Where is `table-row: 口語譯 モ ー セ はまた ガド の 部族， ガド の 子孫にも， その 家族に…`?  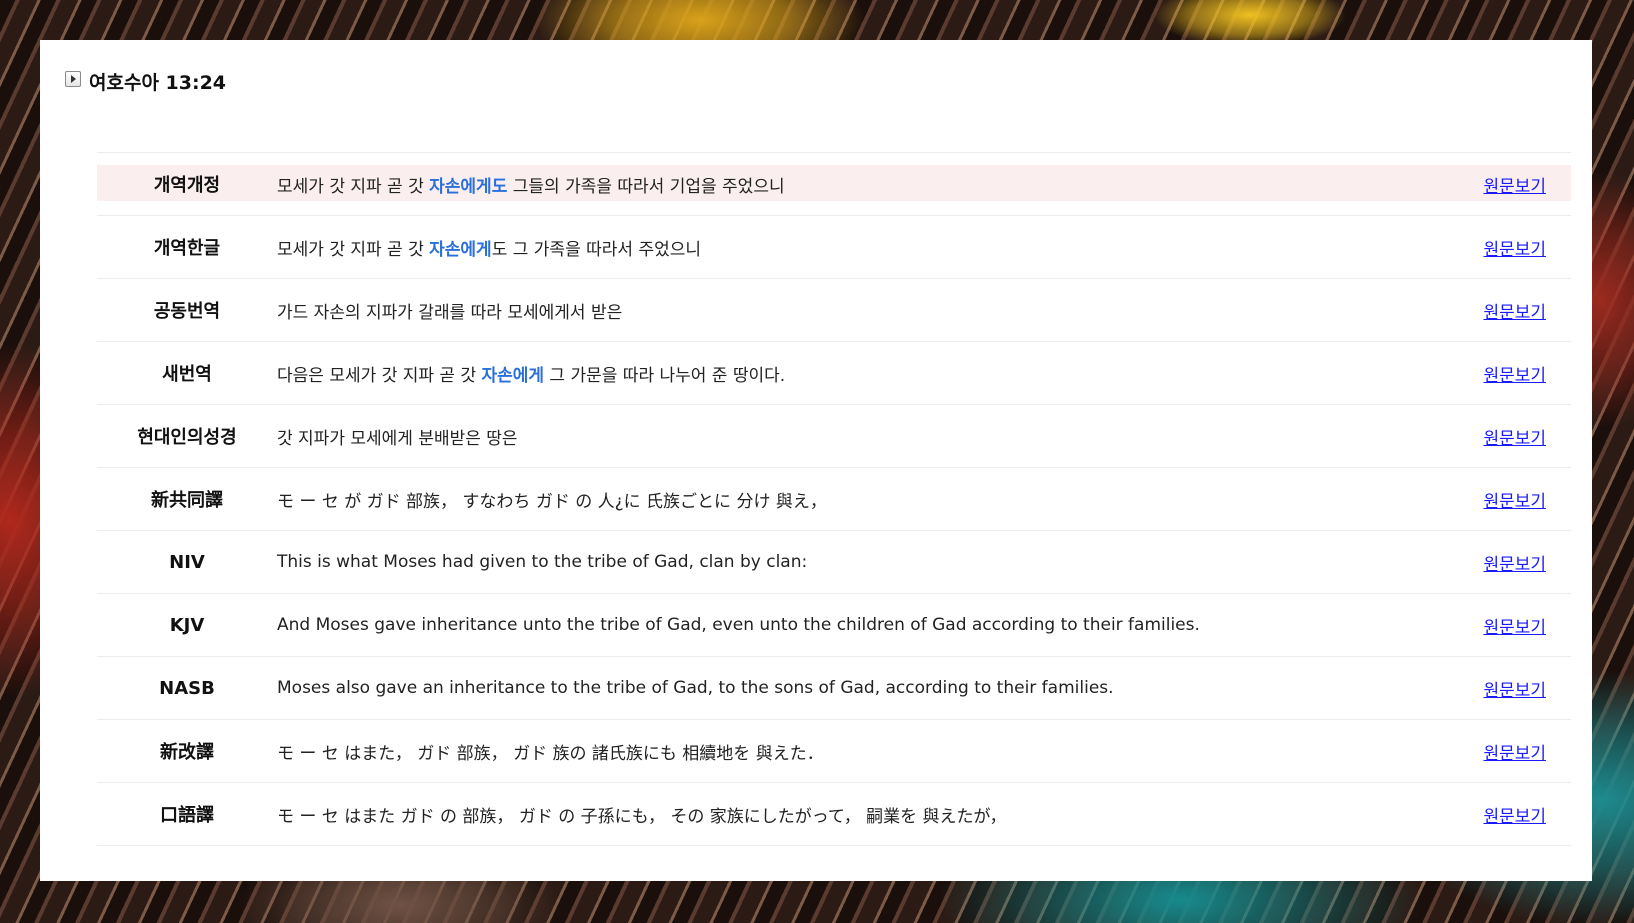
table-row: 口語譯 モ ー セ はまた ガド の 部族， ガド の 子孫にも， その 家族に… is located at coordinates (834, 814).